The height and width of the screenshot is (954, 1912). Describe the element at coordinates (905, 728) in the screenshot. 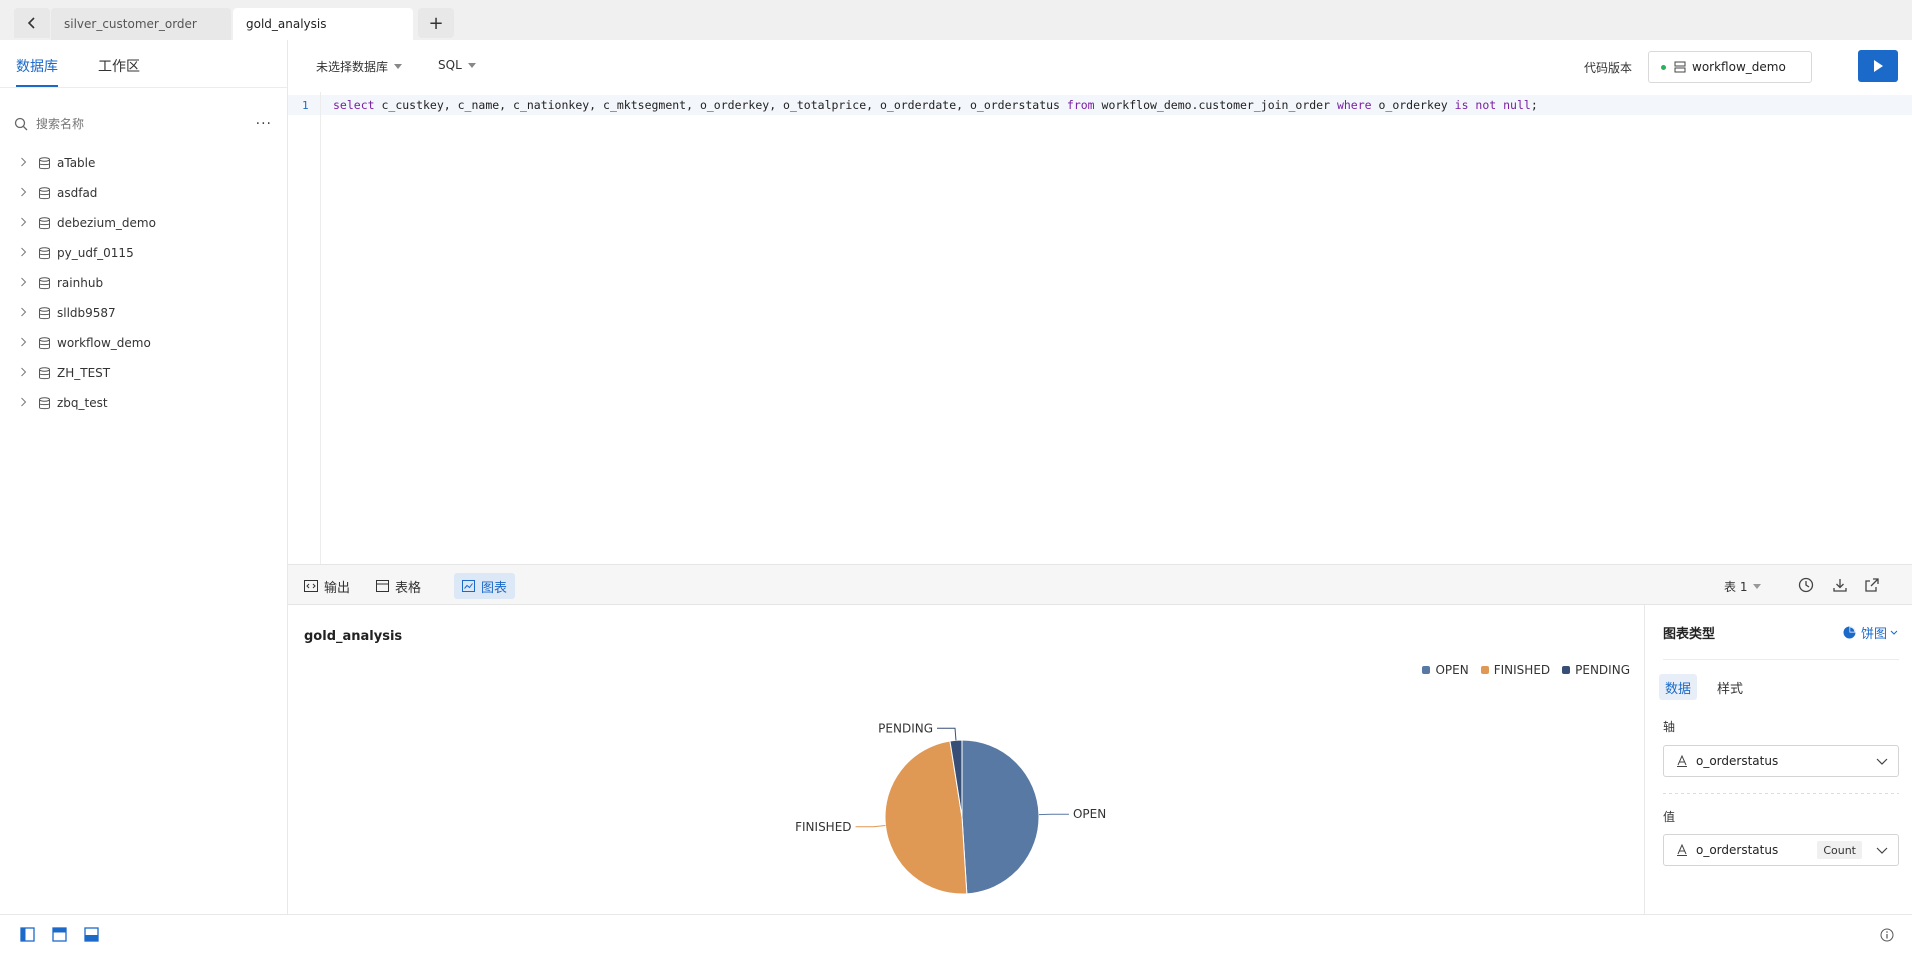

I see `slice-label: PENDING` at that location.